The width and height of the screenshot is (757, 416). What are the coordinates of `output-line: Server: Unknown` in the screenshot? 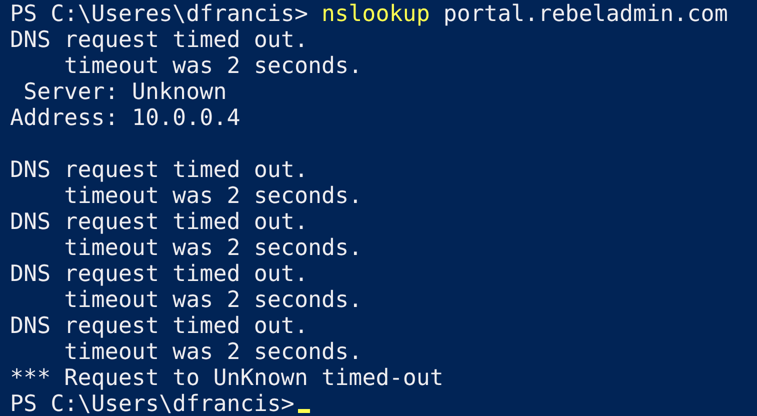 It's located at (124, 92).